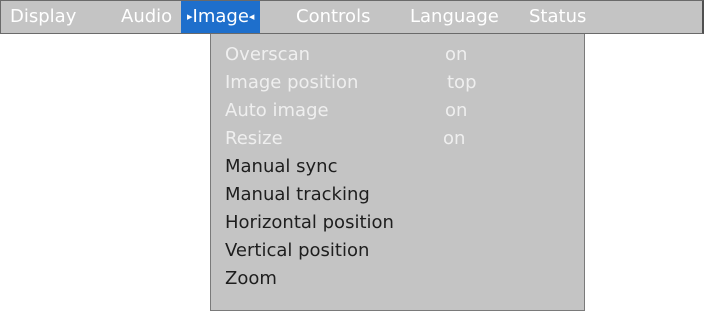  I want to click on menu-language: Language, so click(454, 17).